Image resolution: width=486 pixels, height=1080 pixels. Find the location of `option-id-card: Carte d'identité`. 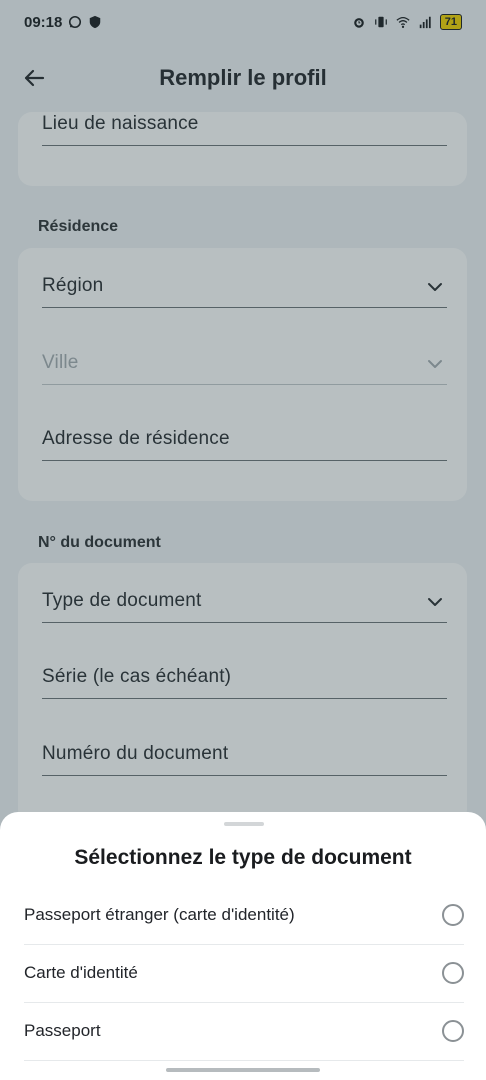

option-id-card: Carte d'identité is located at coordinates (243, 974).